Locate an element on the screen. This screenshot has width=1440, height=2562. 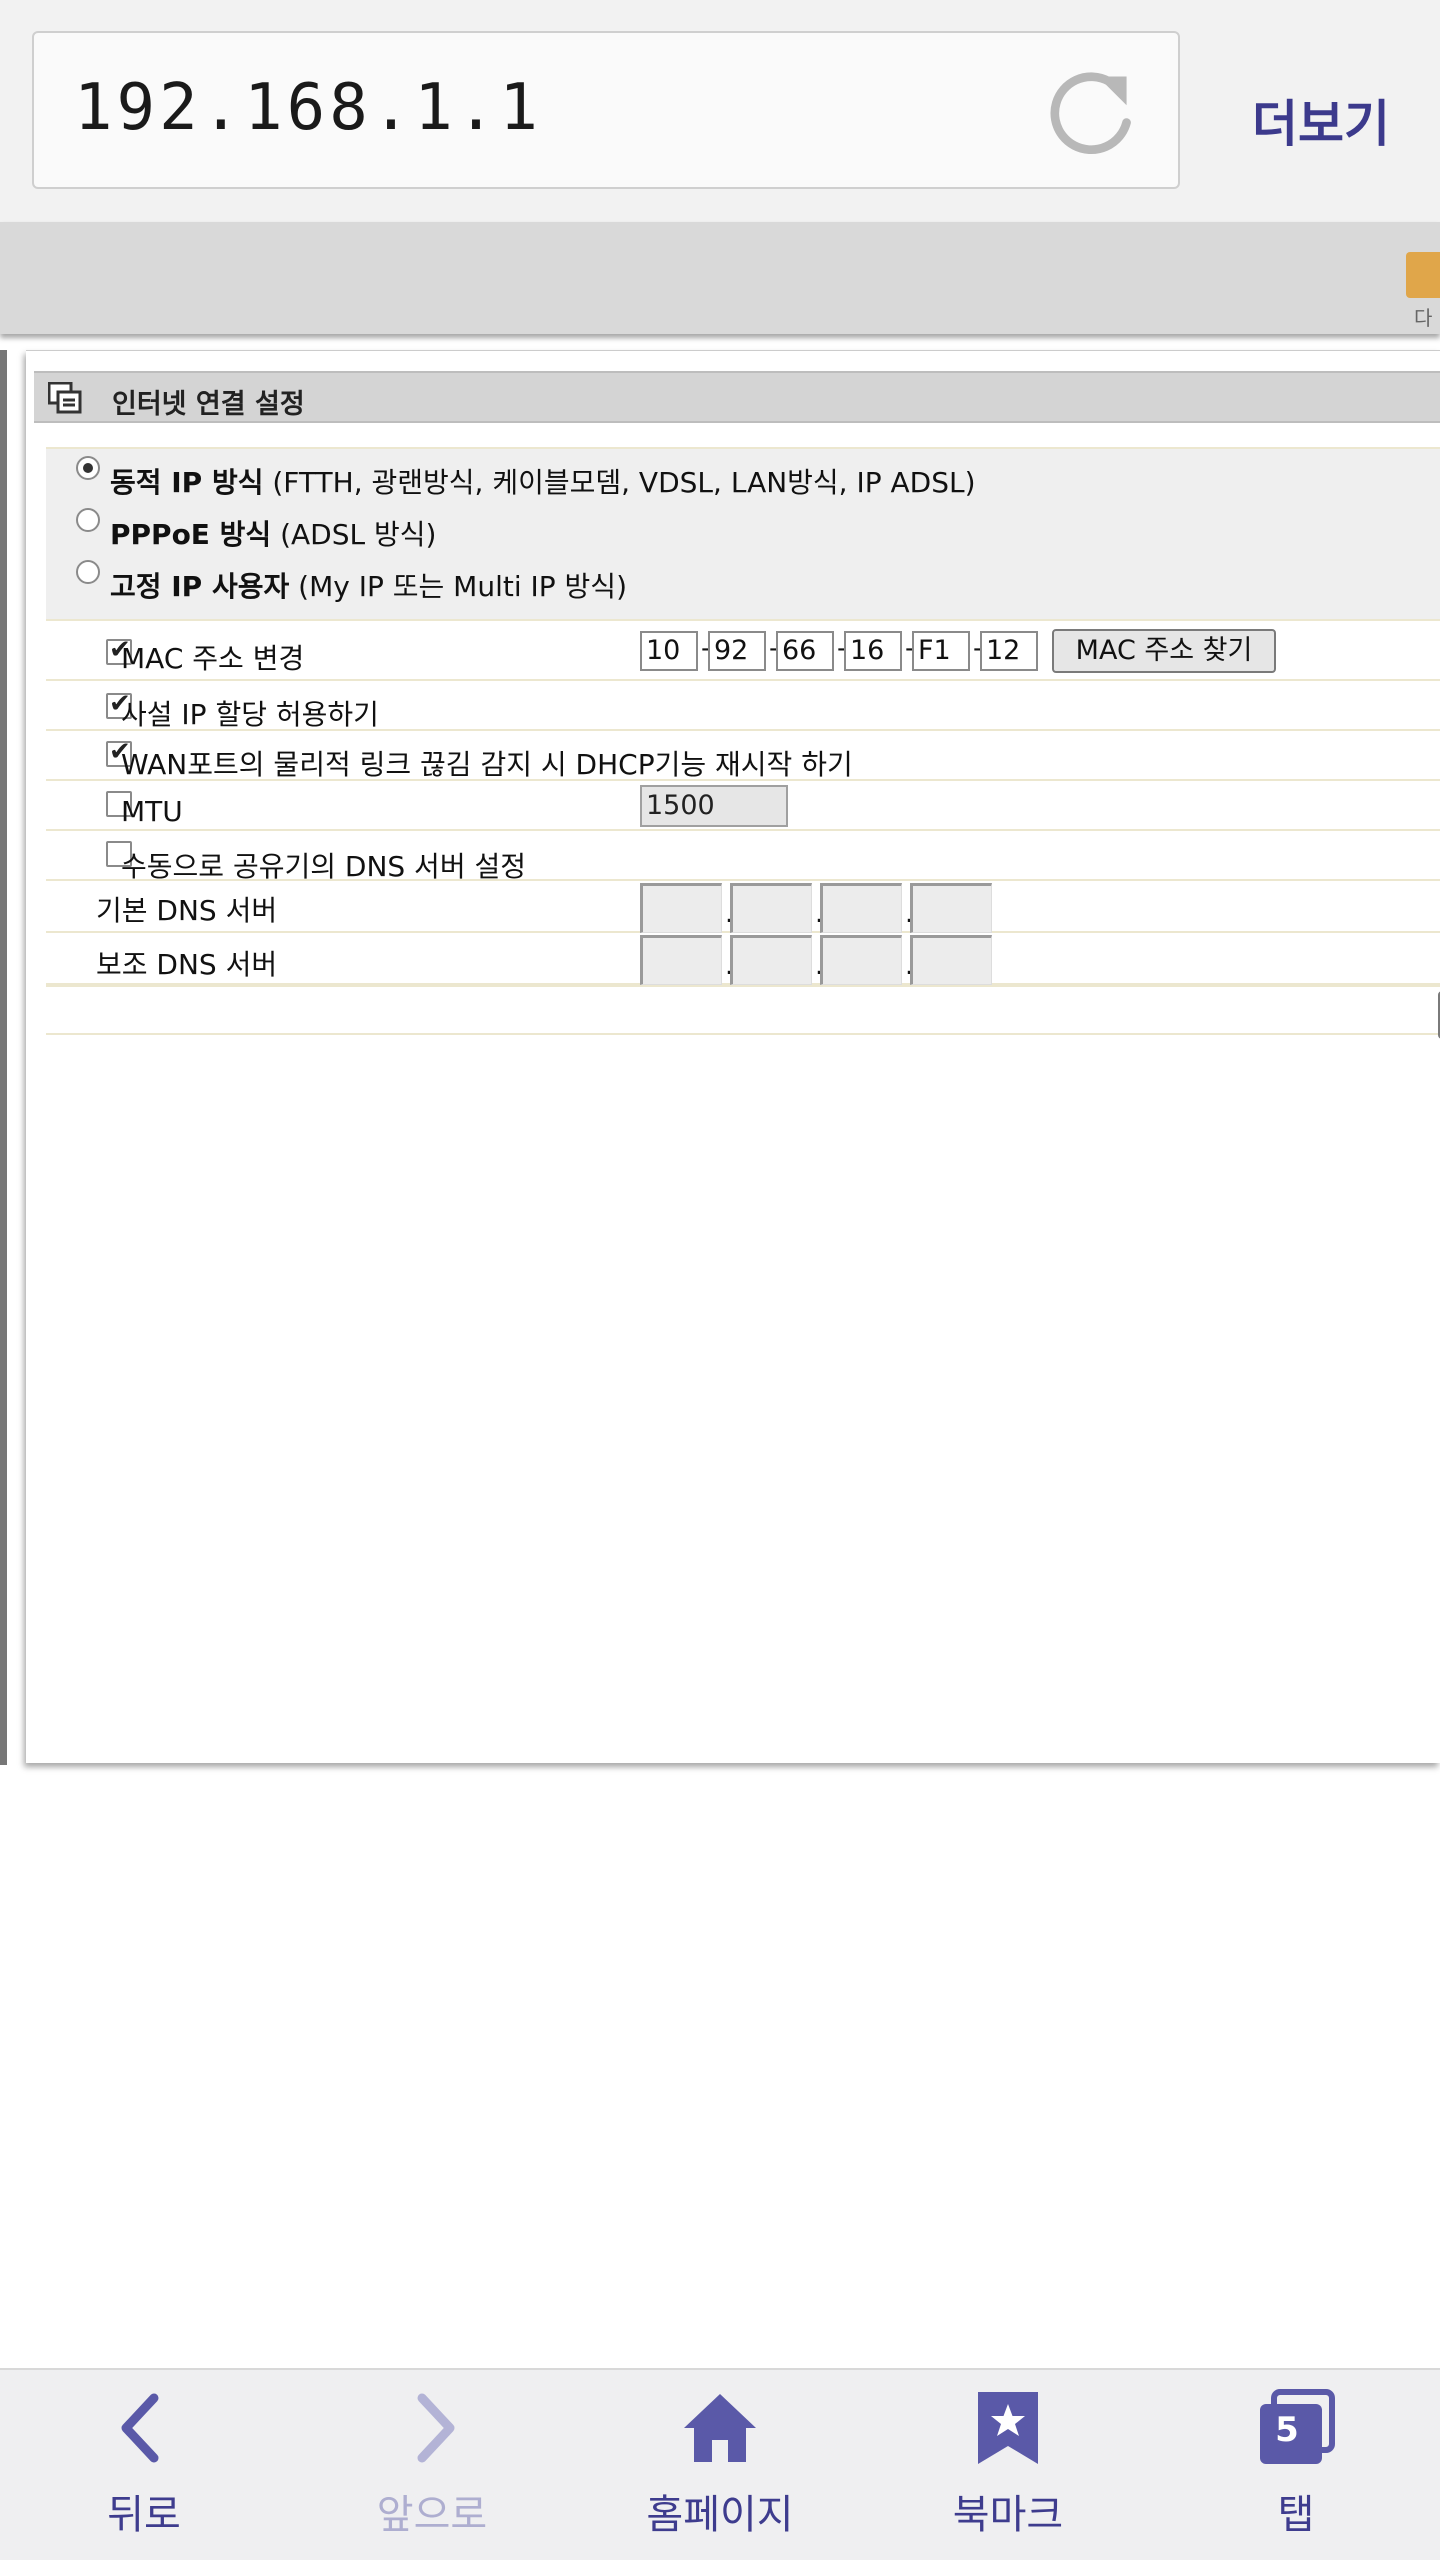
mode-static-ip: 고정 IP 사용자 (My IP 또는 Multi IP 방식) is located at coordinates (351, 582).